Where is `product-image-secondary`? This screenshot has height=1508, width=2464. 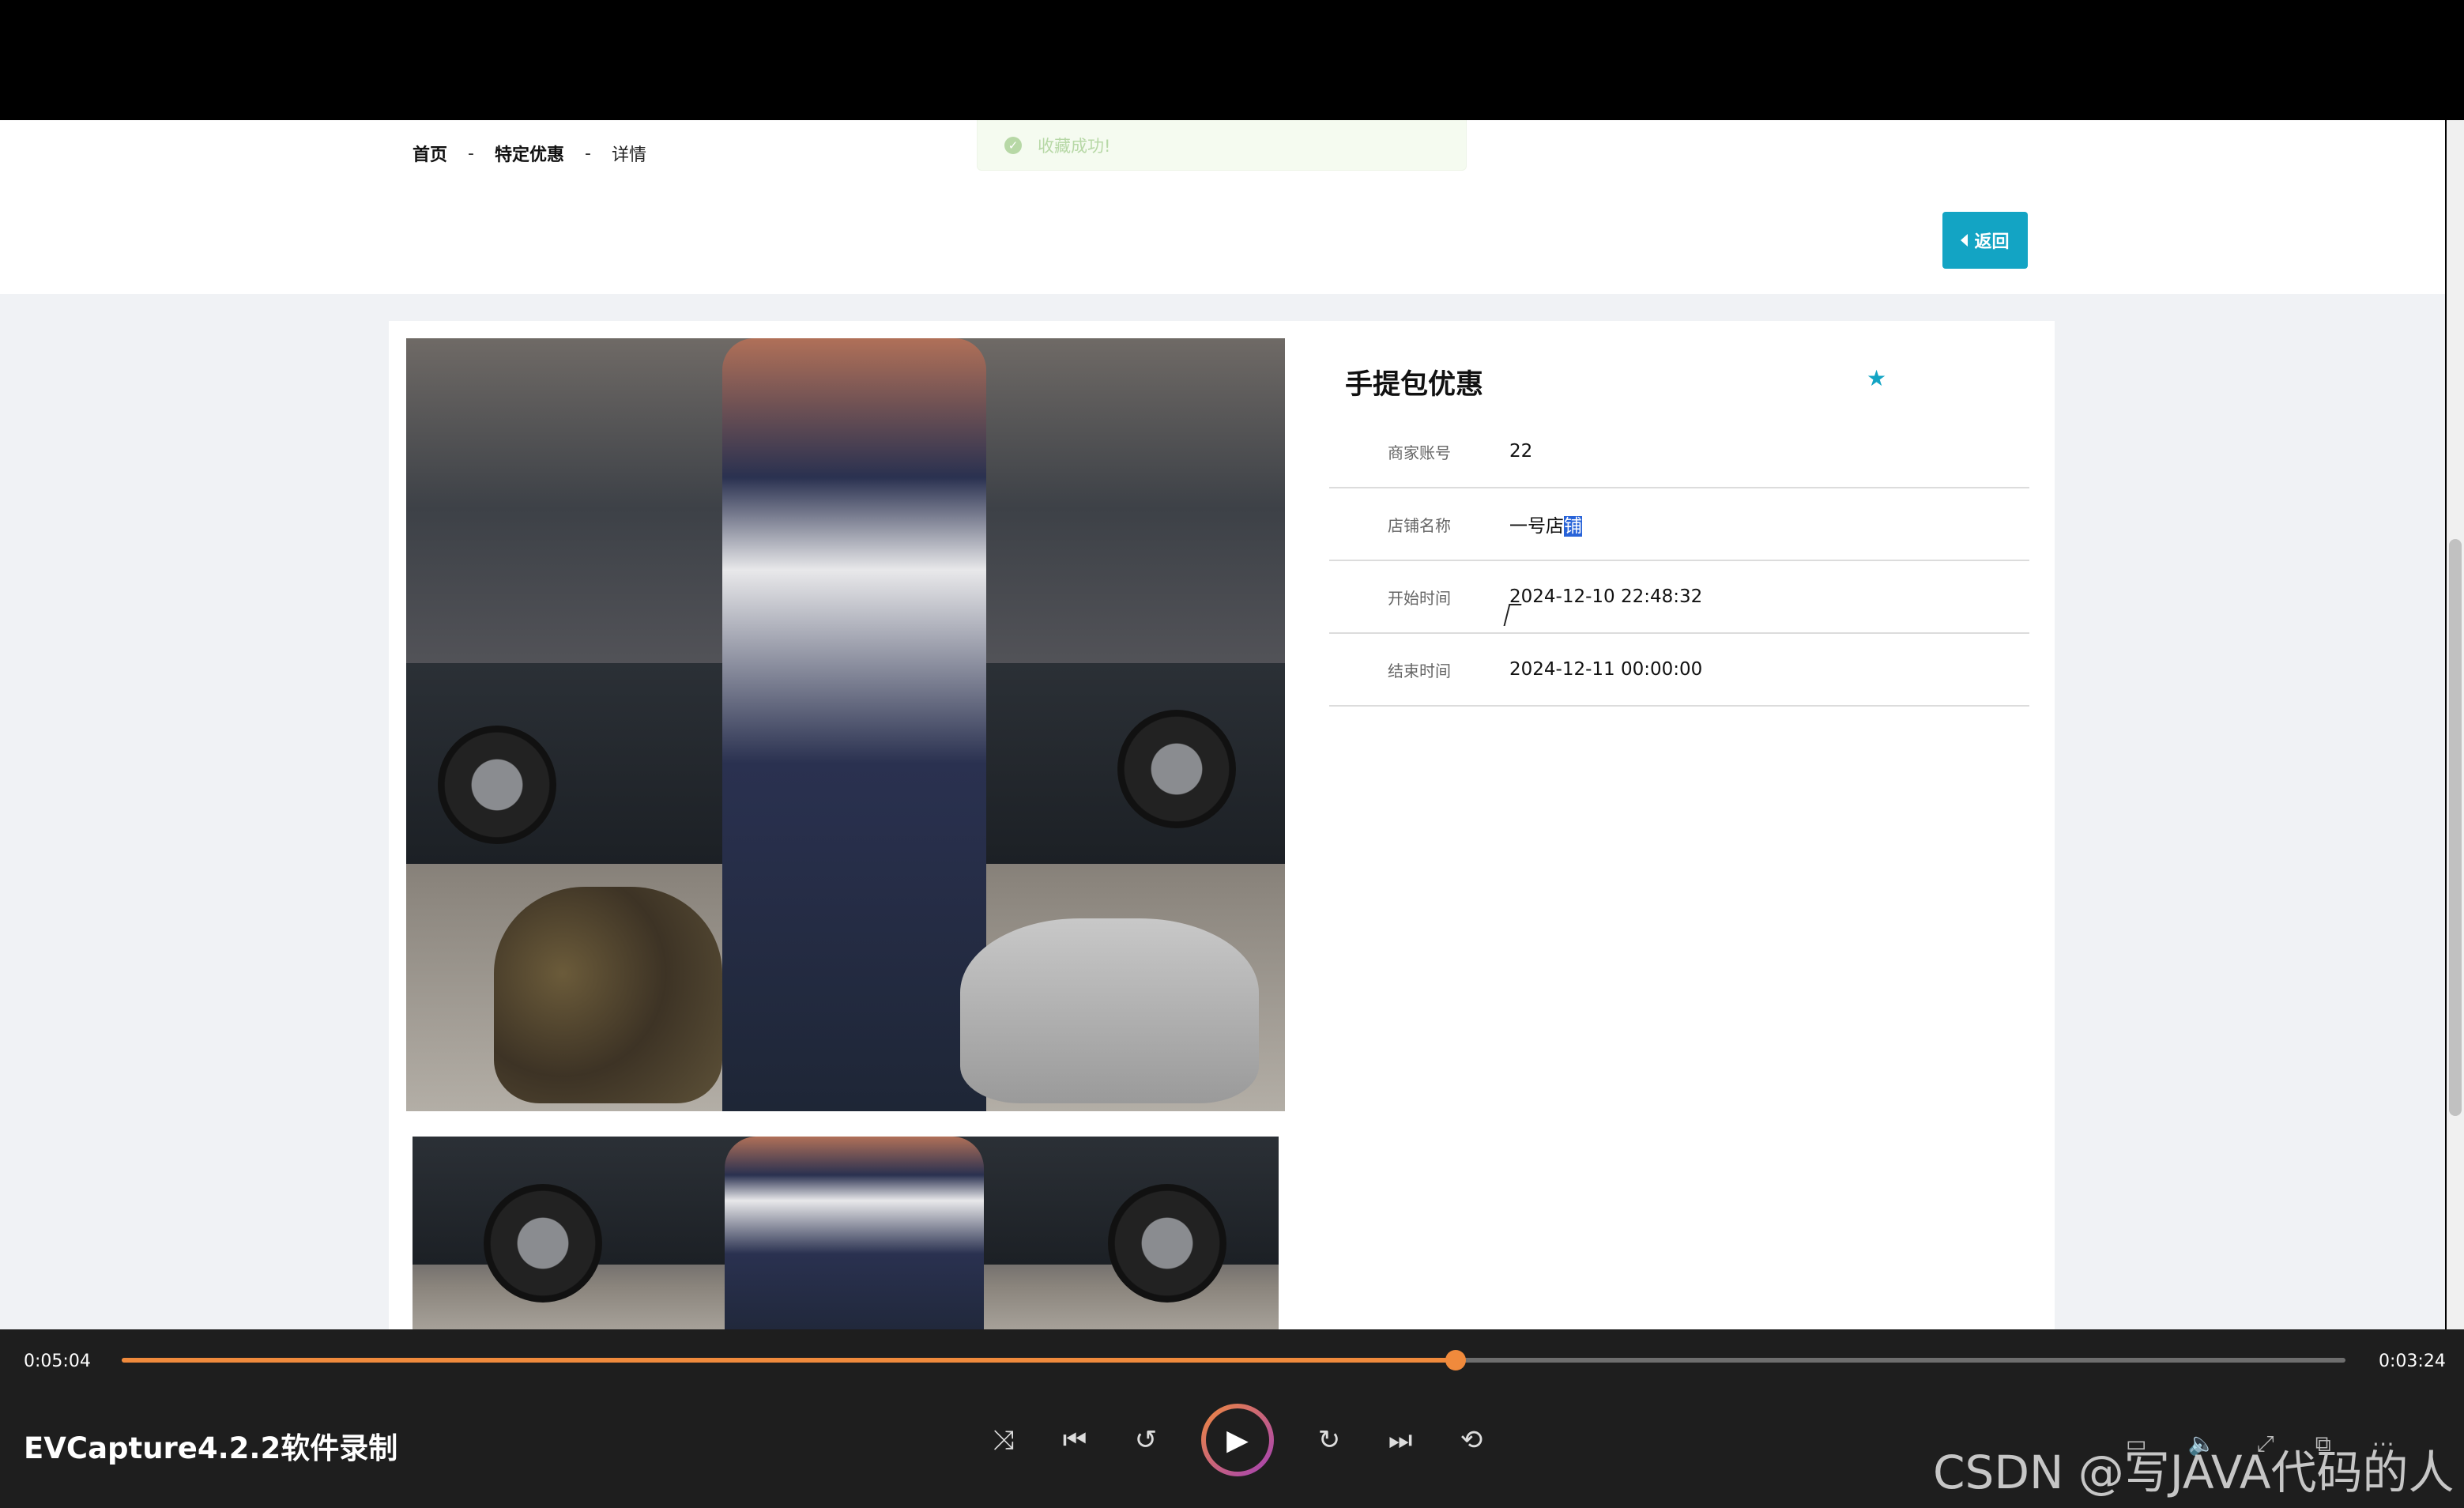
product-image-secondary is located at coordinates (846, 1233).